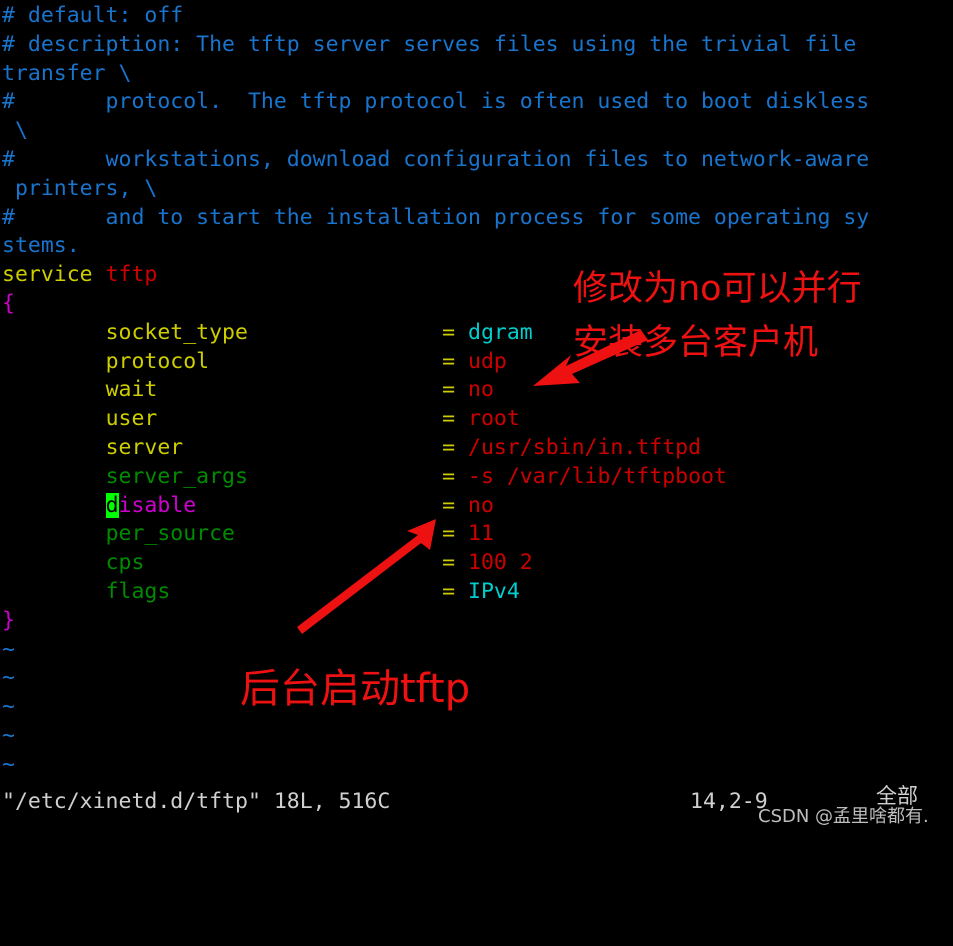 Image resolution: width=953 pixels, height=946 pixels. What do you see at coordinates (355, 689) in the screenshot?
I see `annotation-disable-note: 后台启动tftp` at bounding box center [355, 689].